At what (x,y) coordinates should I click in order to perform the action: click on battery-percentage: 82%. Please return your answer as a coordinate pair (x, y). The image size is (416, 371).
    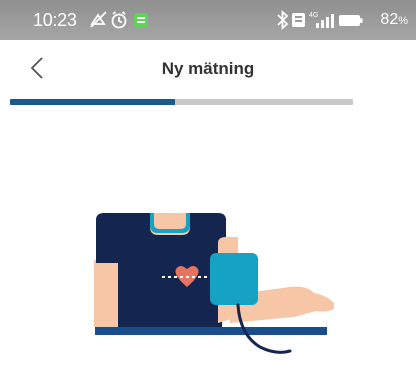
    Looking at the image, I should click on (394, 20).